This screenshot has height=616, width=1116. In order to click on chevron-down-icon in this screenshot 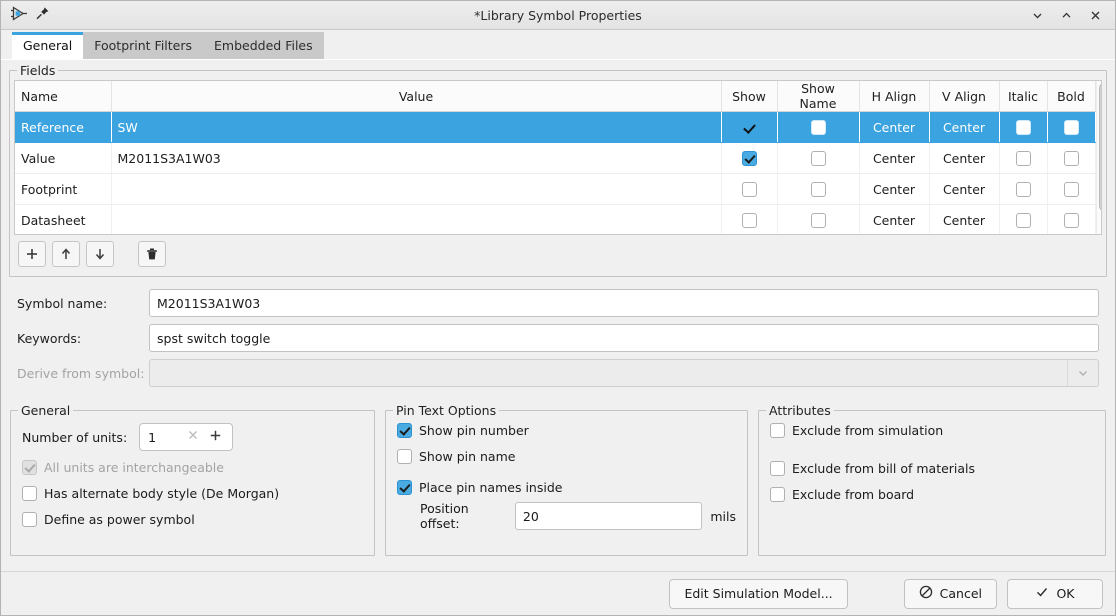, I will do `click(1082, 373)`.